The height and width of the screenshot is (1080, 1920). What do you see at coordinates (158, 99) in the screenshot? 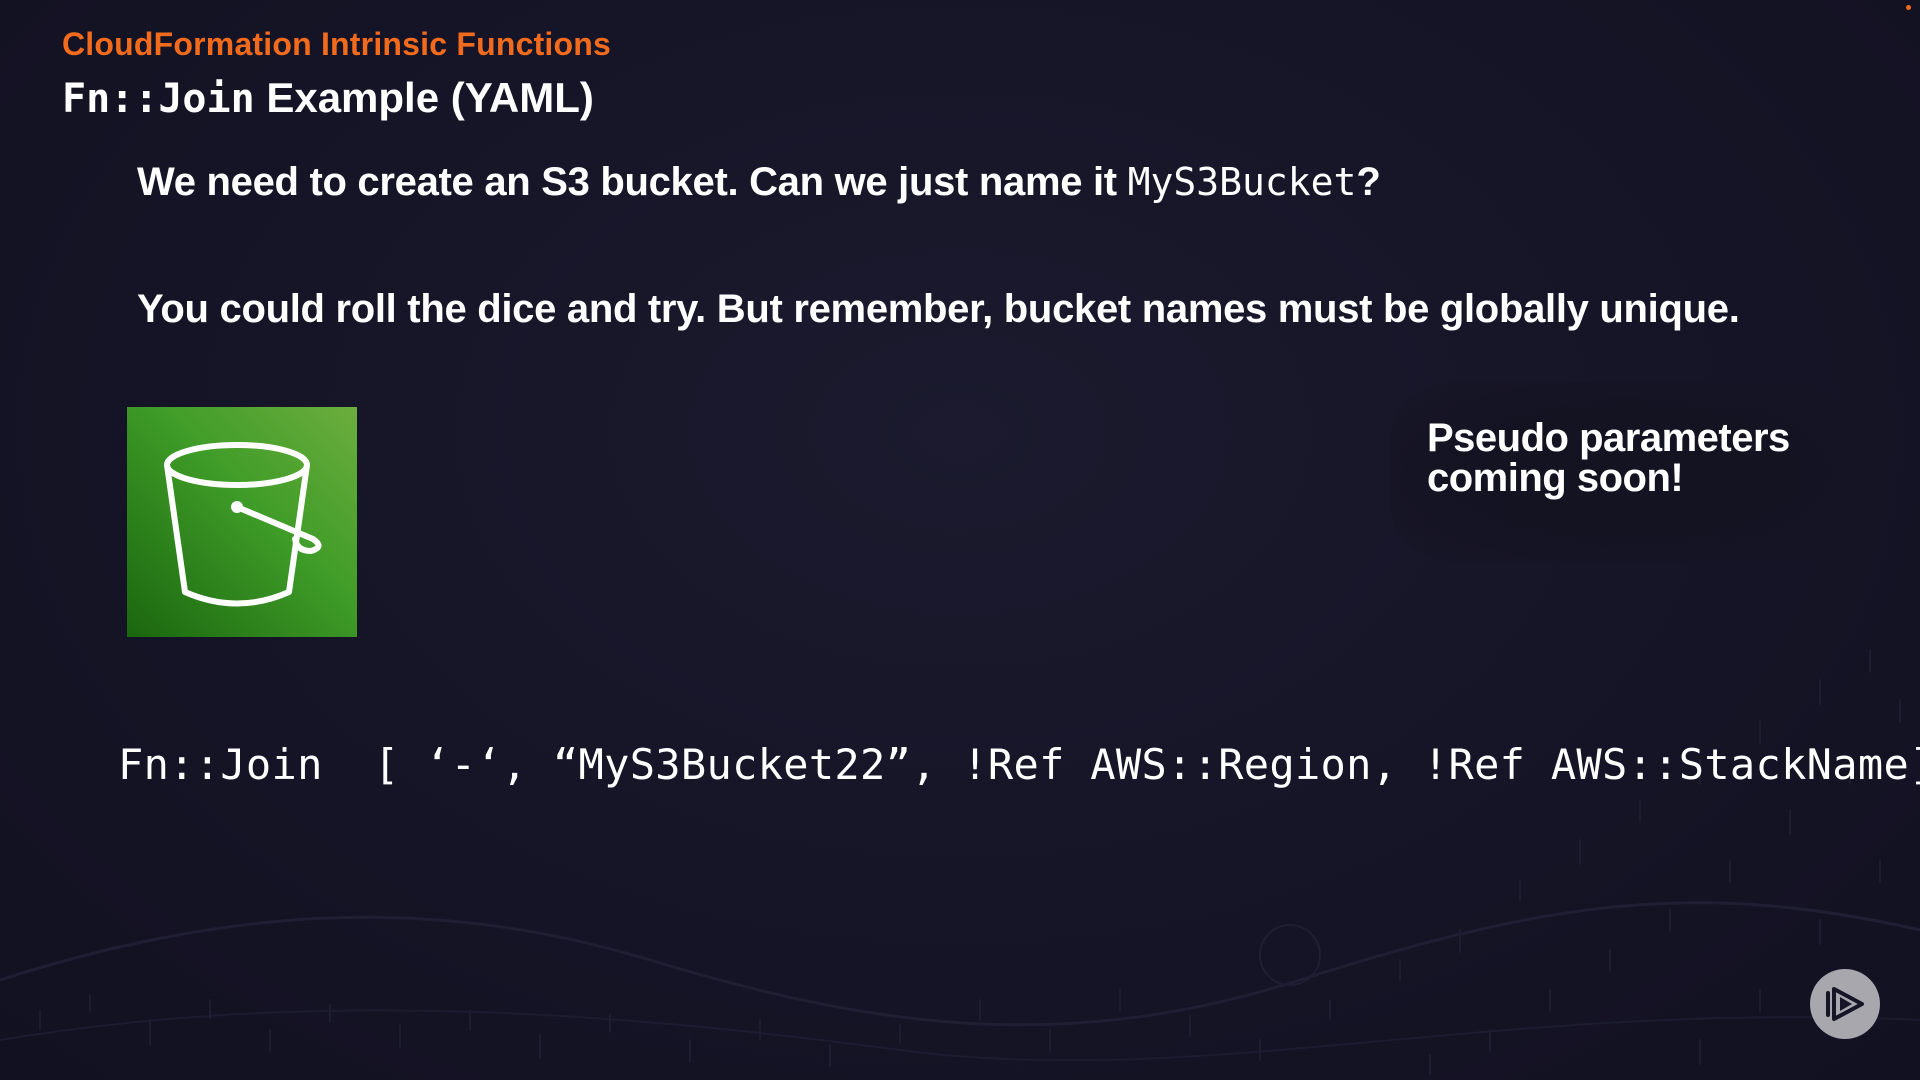
I see `slide-title-code: Fn::Join` at bounding box center [158, 99].